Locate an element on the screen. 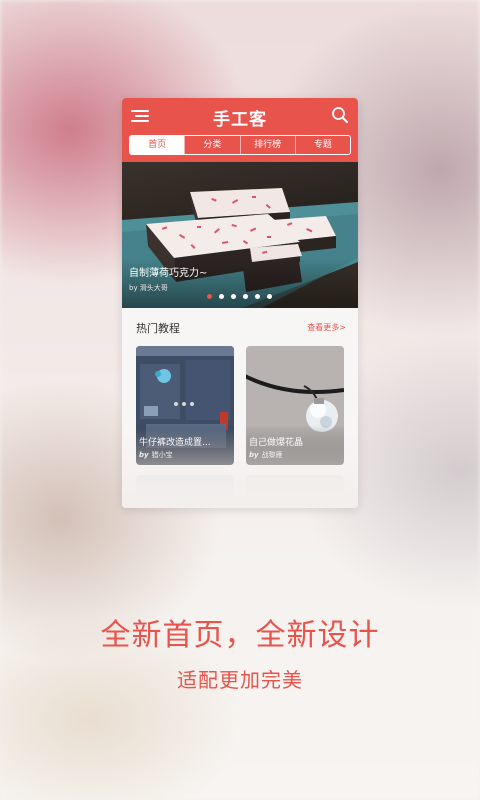 The image size is (480, 800). card-title: 自己做爆花晶 is located at coordinates (276, 443).